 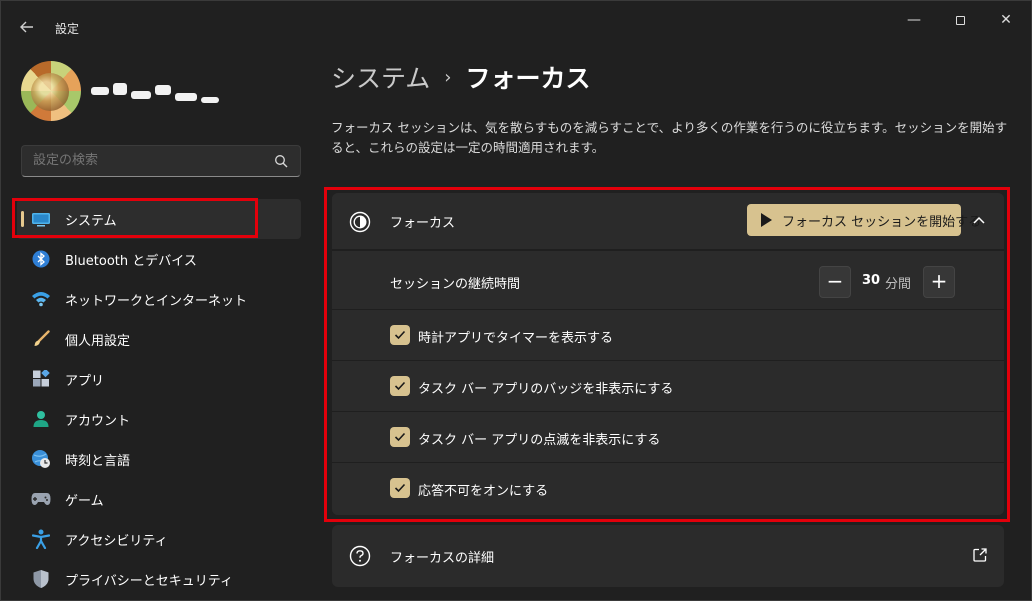 What do you see at coordinates (131, 261) in the screenshot?
I see `sidebar-item-label: Bluetooth とデバイス` at bounding box center [131, 261].